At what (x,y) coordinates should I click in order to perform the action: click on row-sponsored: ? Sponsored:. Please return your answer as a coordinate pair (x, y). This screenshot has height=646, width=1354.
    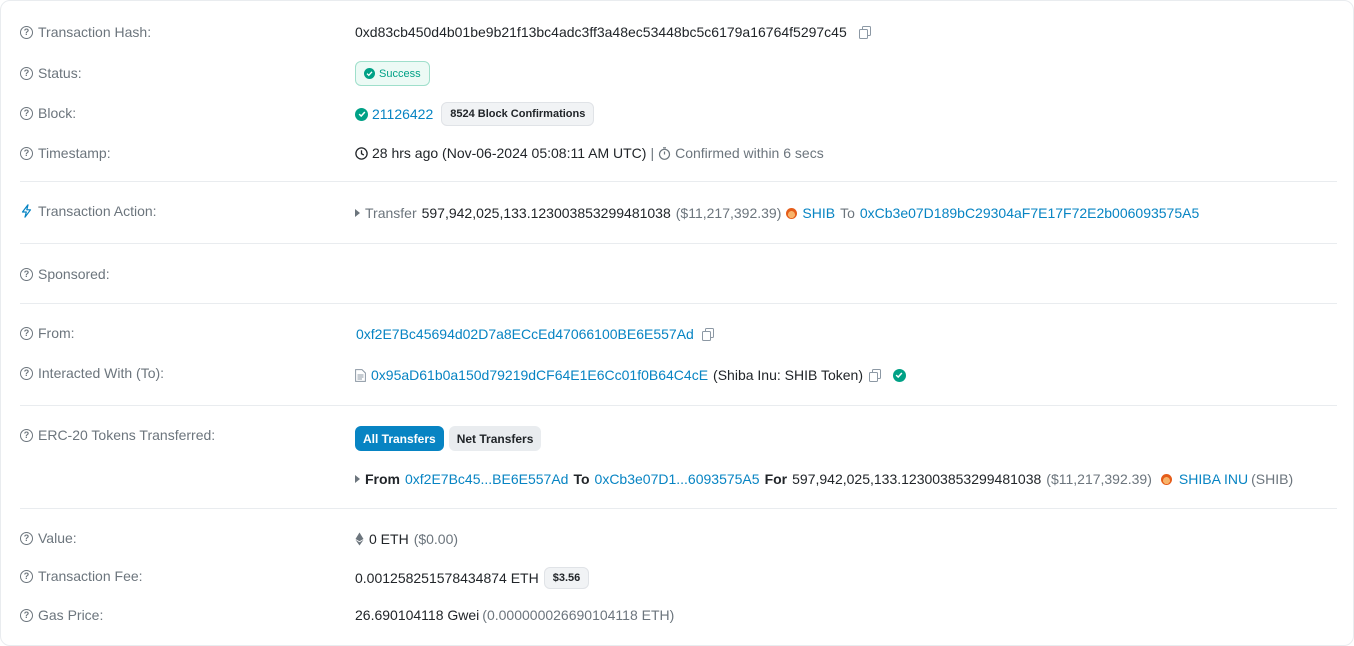
    Looking at the image, I should click on (677, 275).